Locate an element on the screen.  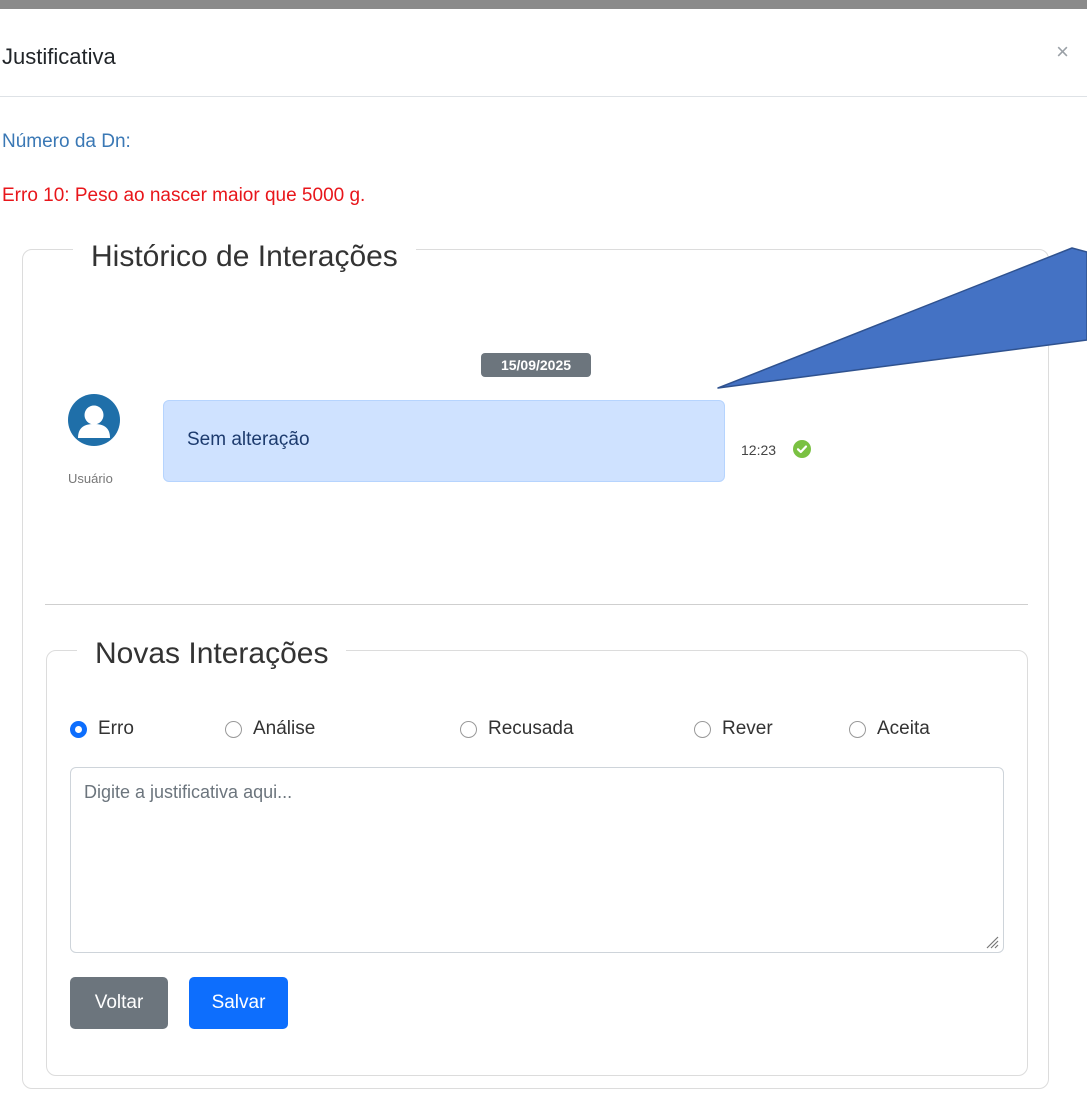
radio-label: Rever is located at coordinates (747, 728).